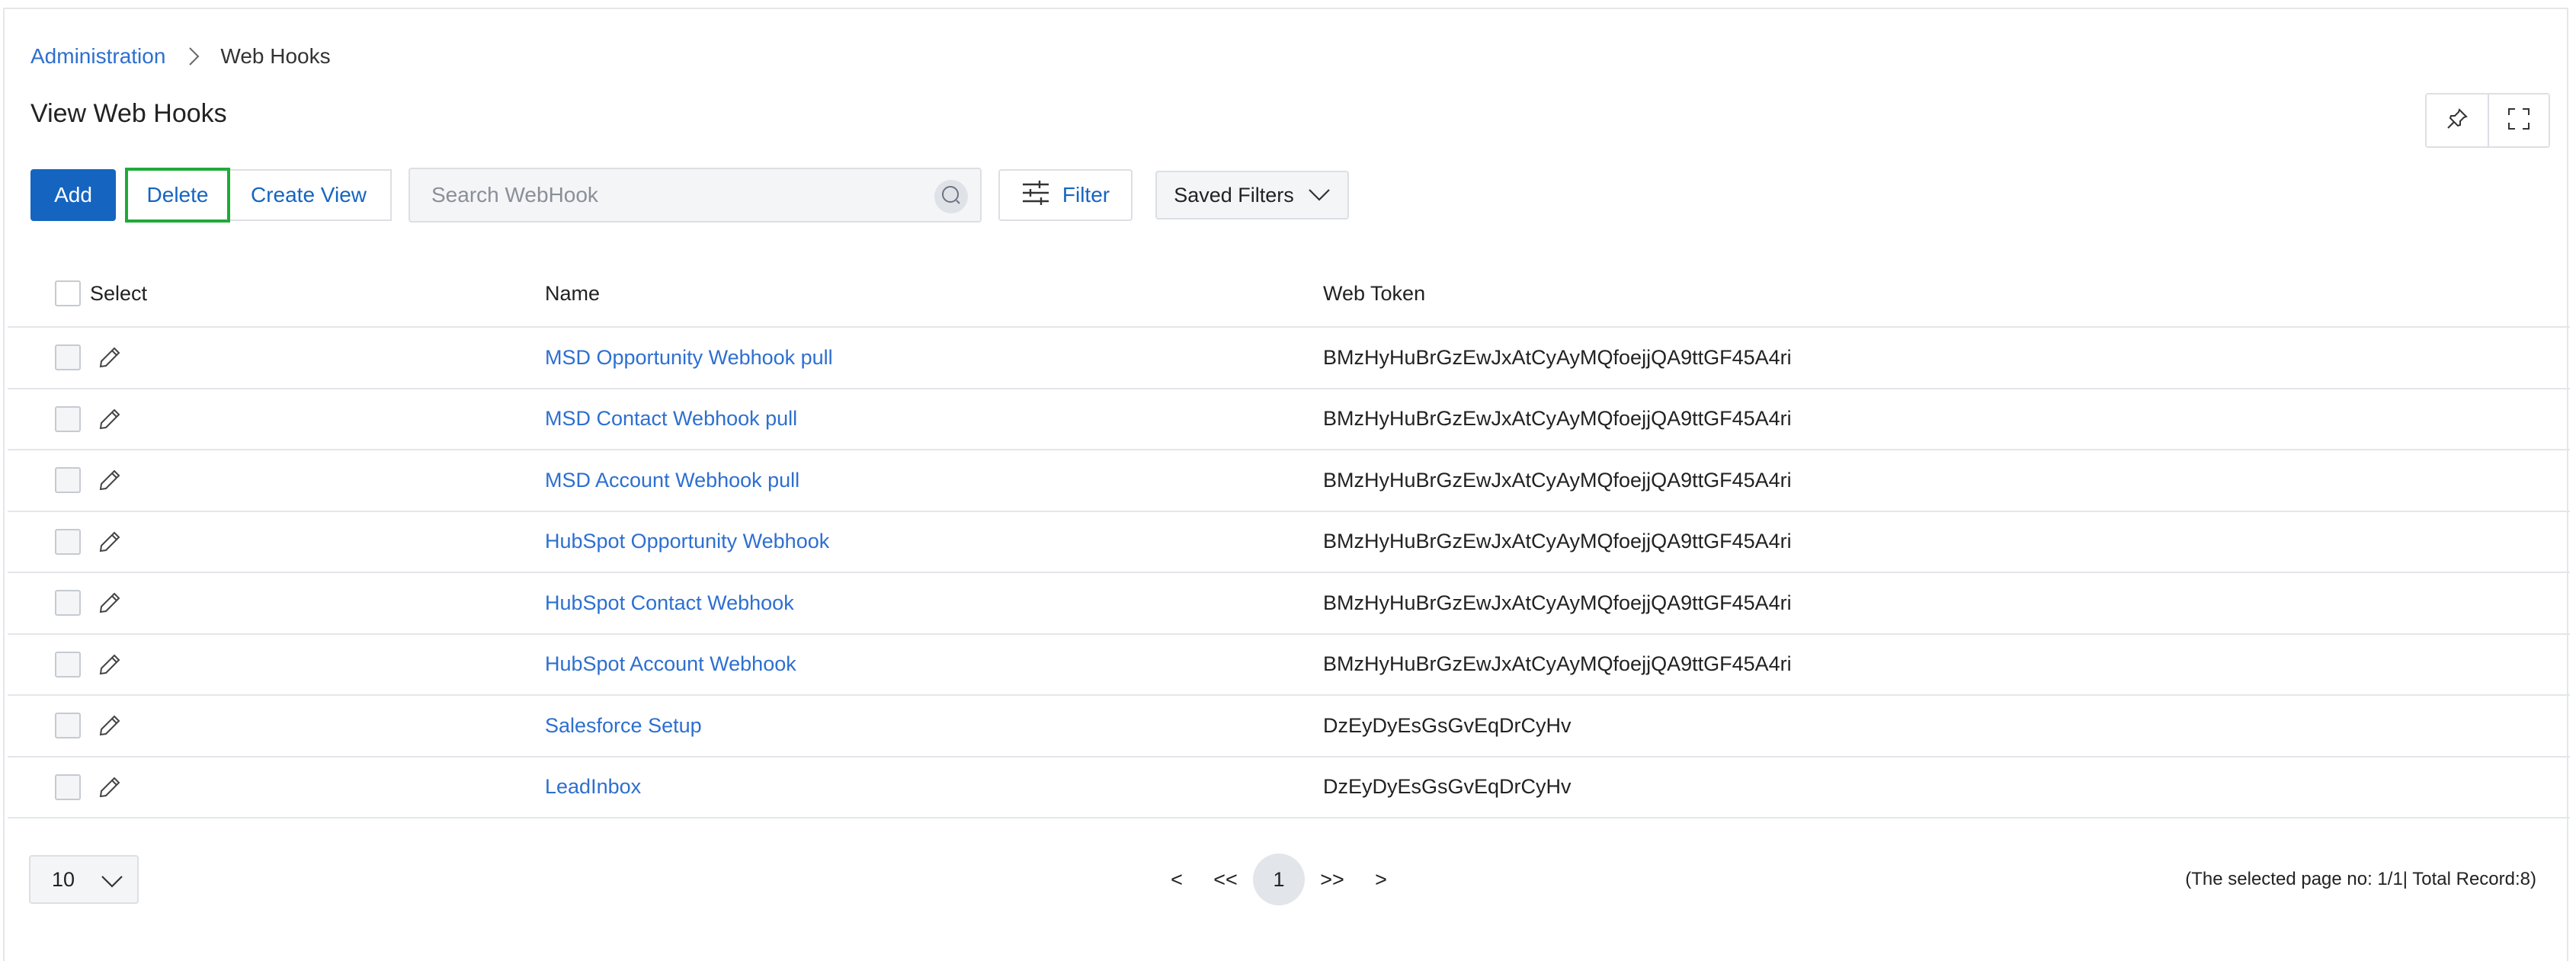  I want to click on row-name-cell: Salesforce Setup, so click(623, 726).